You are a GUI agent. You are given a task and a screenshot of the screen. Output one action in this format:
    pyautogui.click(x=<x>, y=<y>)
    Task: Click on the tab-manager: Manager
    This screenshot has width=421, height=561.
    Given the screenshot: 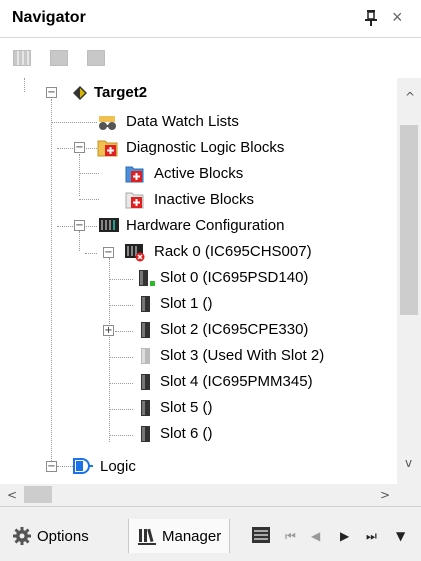 What is the action you would take?
    pyautogui.click(x=179, y=536)
    